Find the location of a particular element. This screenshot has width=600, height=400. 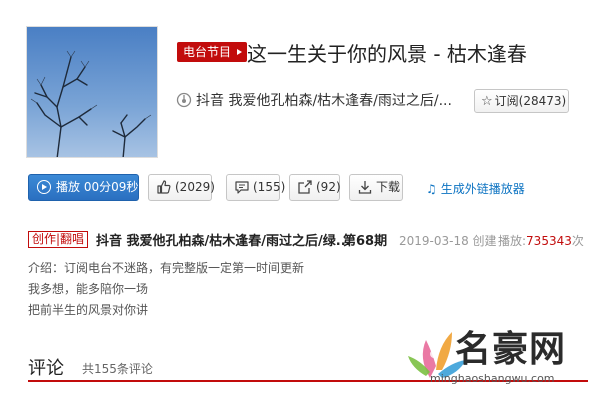

music-note-icon: ♫ is located at coordinates (431, 189).